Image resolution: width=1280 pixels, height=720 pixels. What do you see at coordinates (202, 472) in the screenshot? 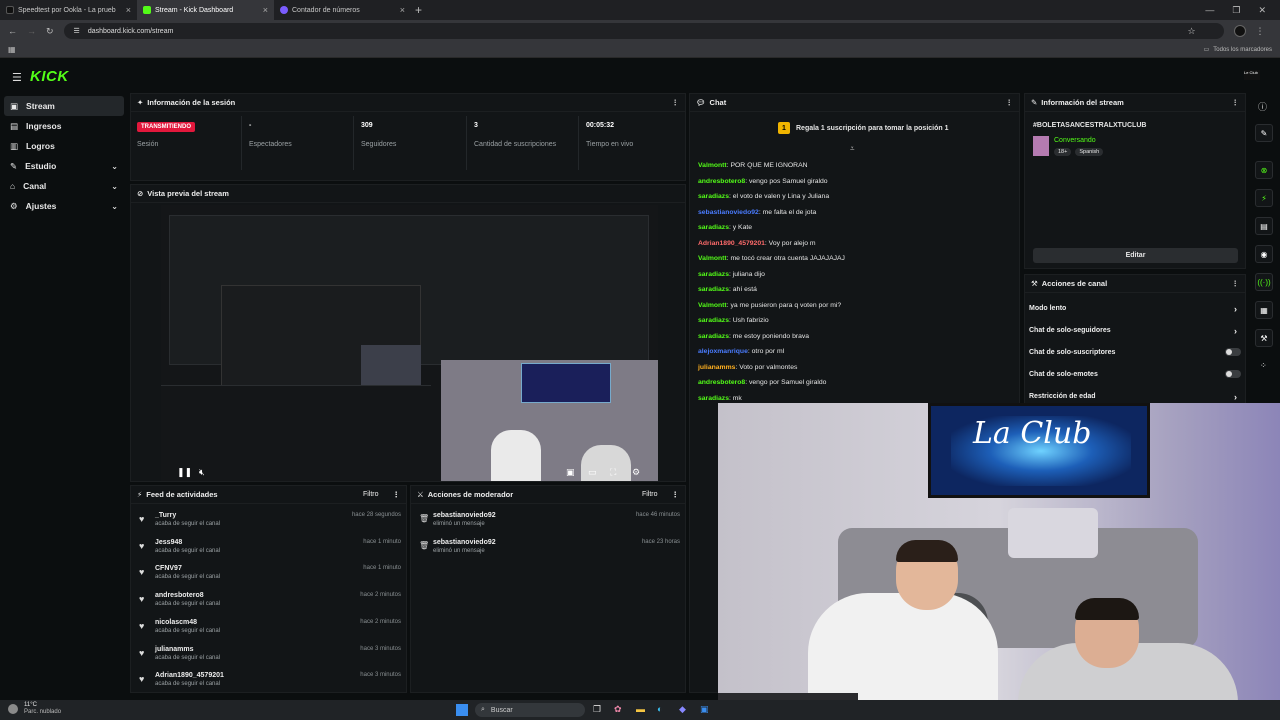
I see `mute-icon: 🔇︎` at bounding box center [202, 472].